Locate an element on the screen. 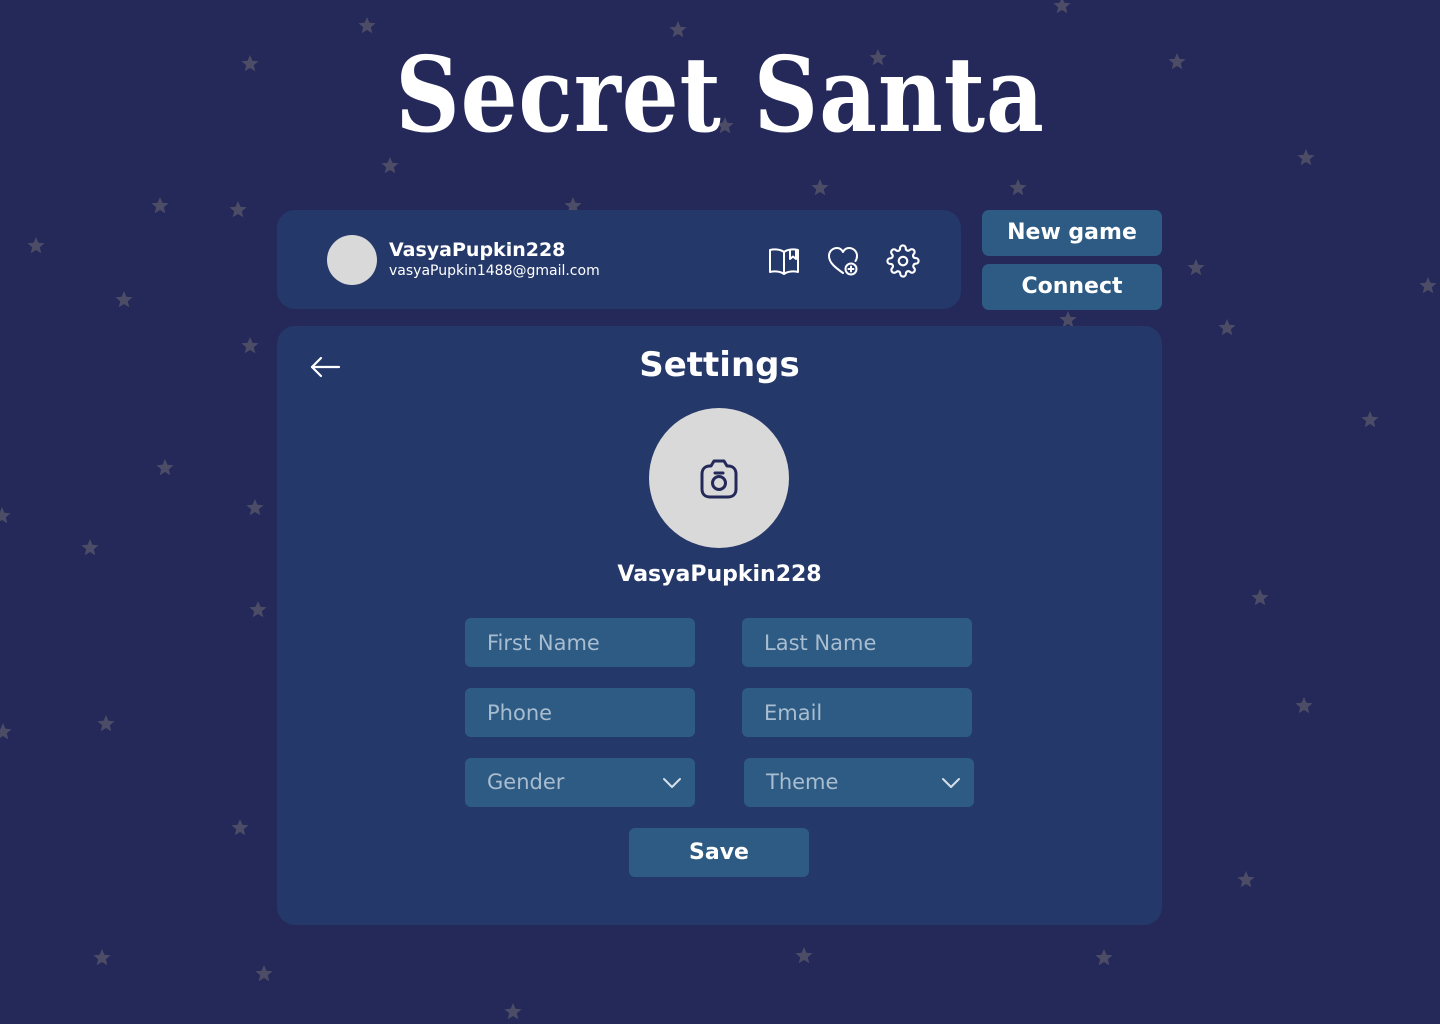  connect-button: Connect is located at coordinates (1072, 287).